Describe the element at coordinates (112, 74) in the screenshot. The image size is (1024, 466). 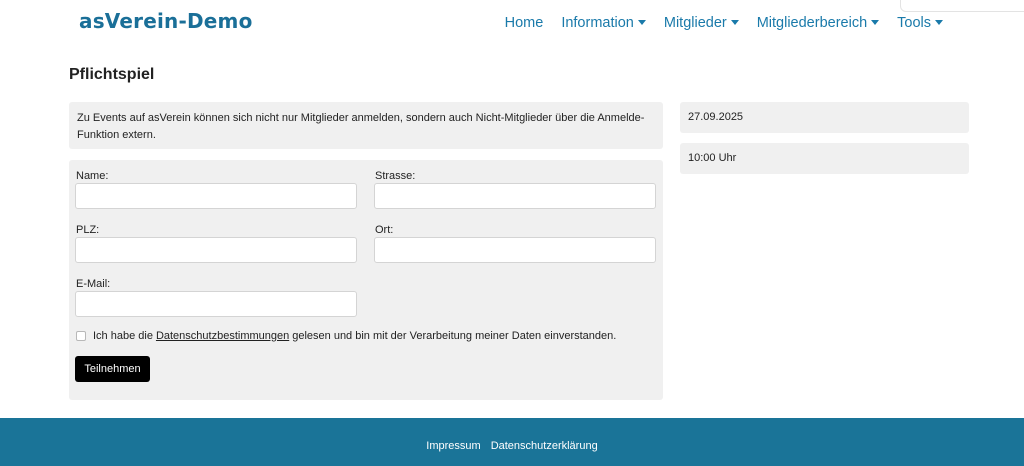
I see `page-title: Pflichtspiel` at that location.